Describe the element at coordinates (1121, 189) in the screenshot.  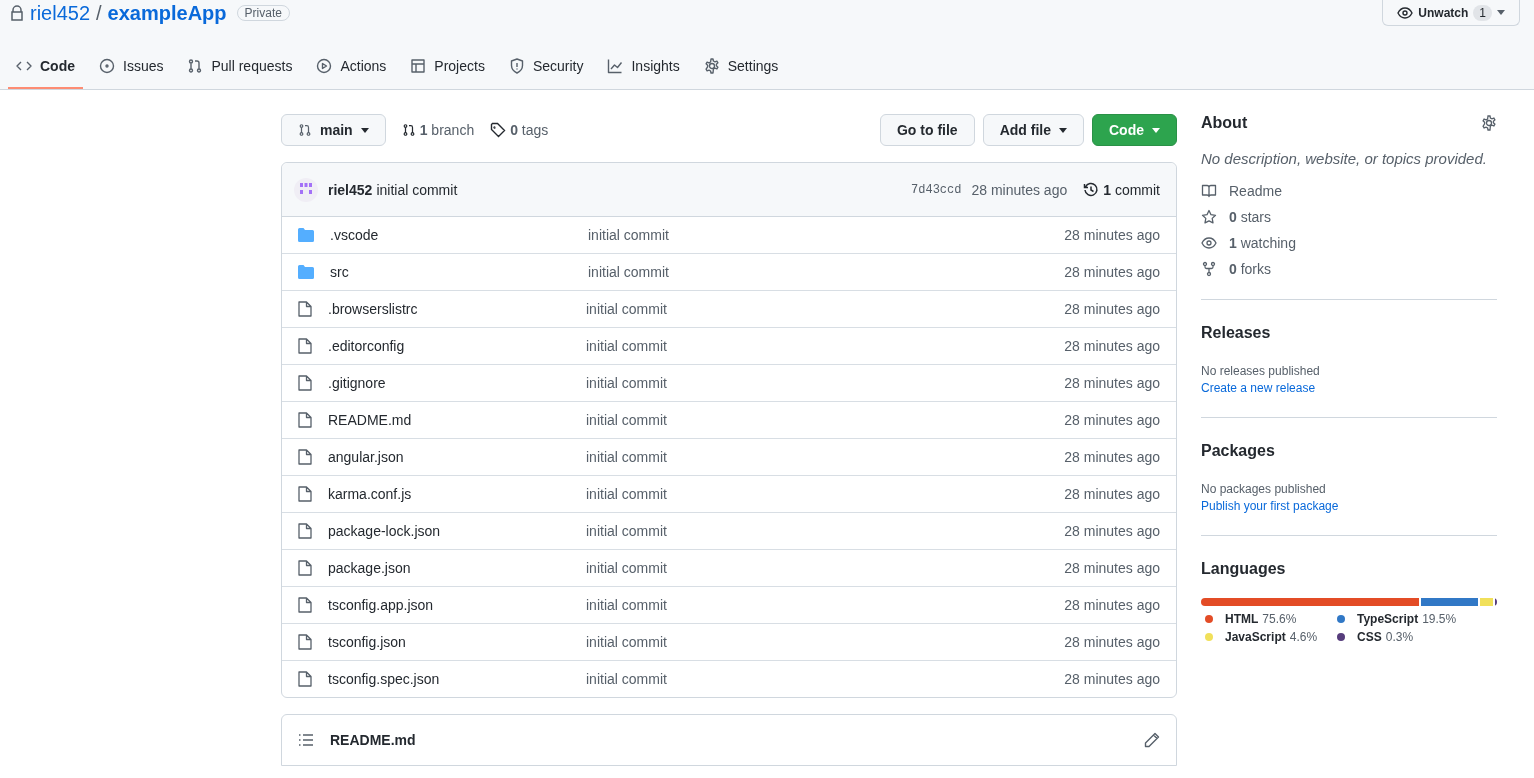
I see `commit-history-link: 1 commit` at that location.